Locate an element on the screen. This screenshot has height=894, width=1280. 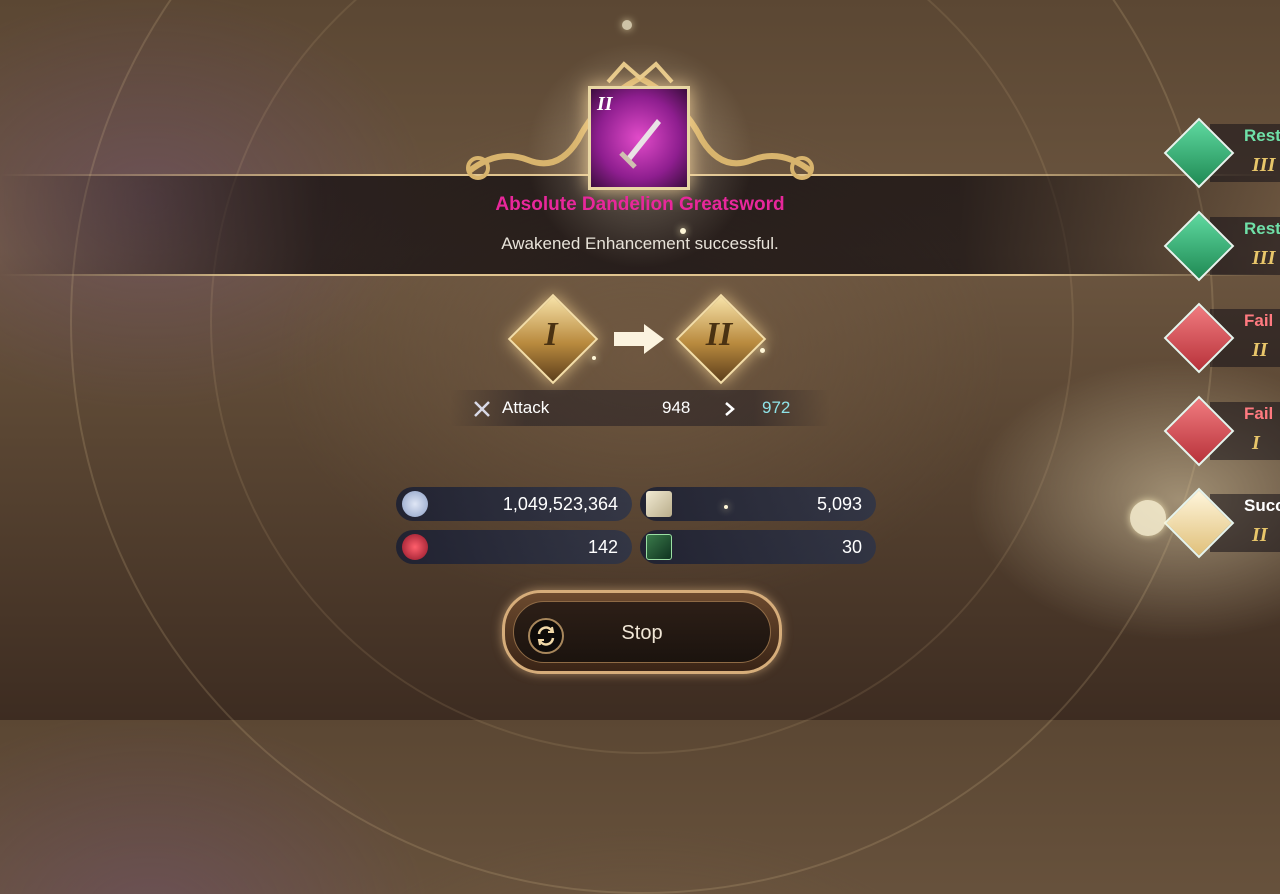
greatsword-icon is located at coordinates (640, 144).